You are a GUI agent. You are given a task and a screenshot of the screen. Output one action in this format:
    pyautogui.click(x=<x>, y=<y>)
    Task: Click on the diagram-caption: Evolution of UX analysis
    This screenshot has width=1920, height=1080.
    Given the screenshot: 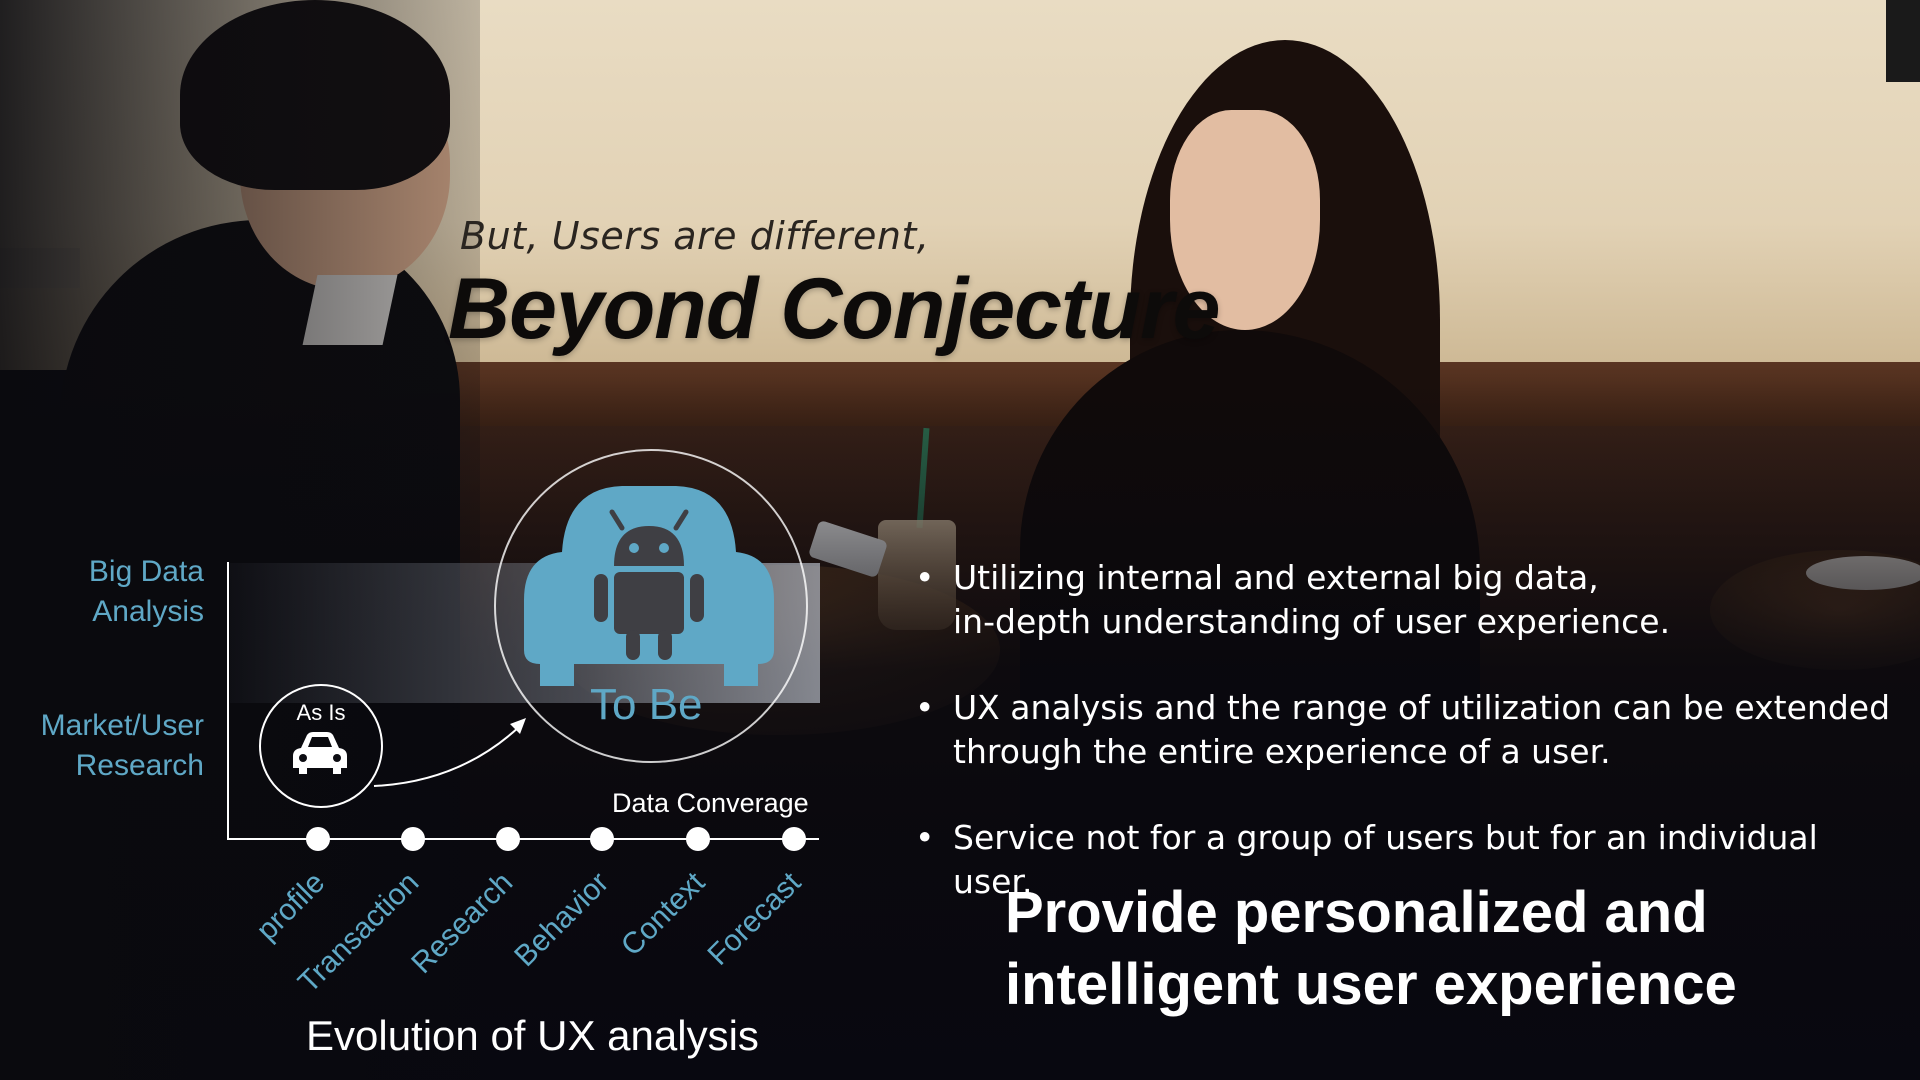 What is the action you would take?
    pyautogui.click(x=532, y=1035)
    